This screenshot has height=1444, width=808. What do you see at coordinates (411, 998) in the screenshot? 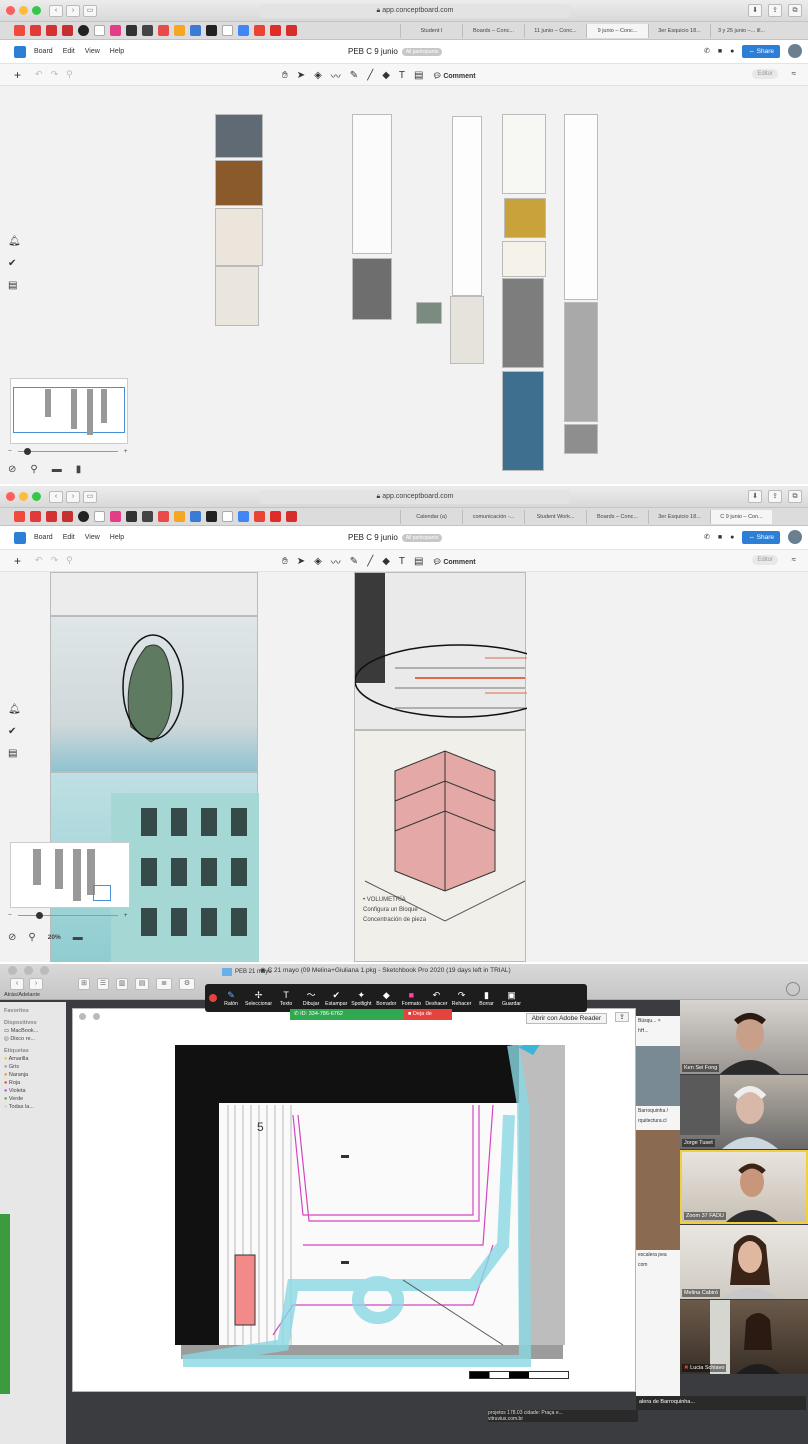
I see `tool-format: ■ Formato` at bounding box center [411, 998].